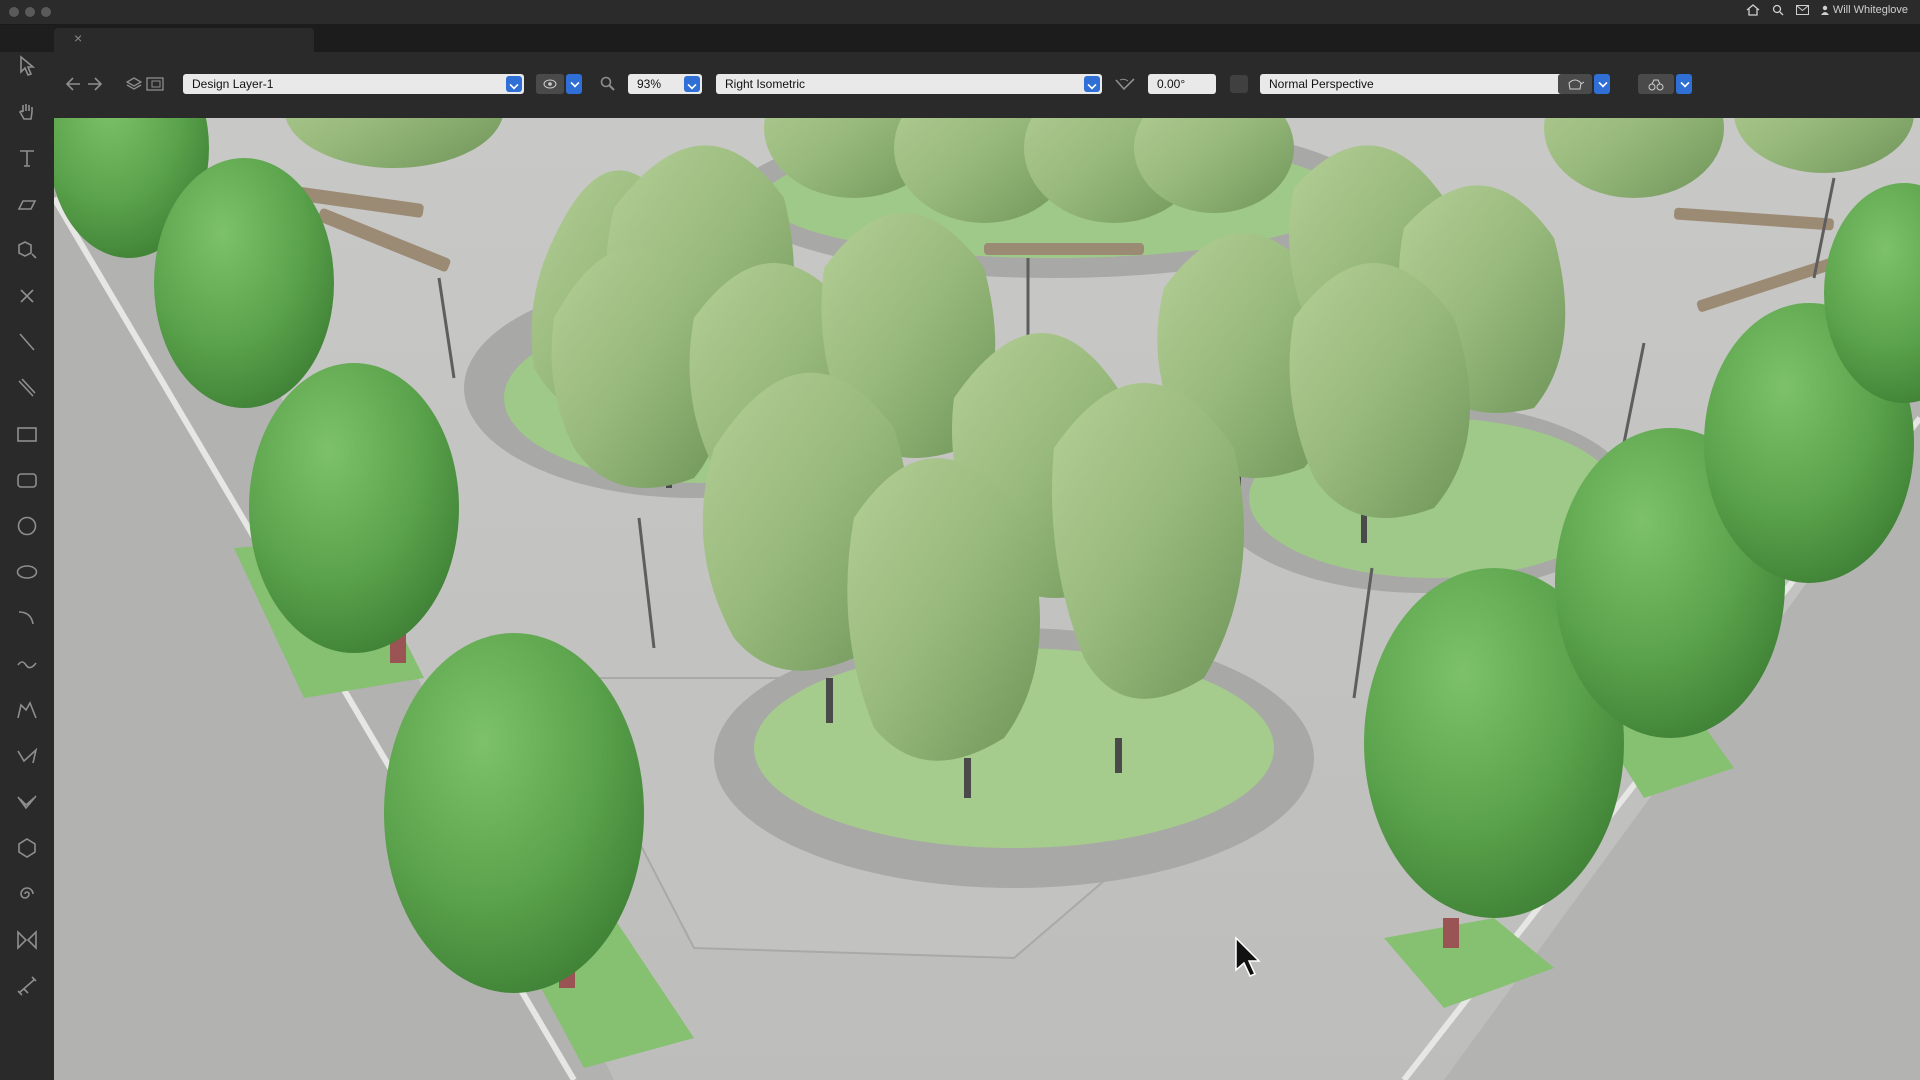 Image resolution: width=1920 pixels, height=1080 pixels. I want to click on search-user-icon, so click(1778, 10).